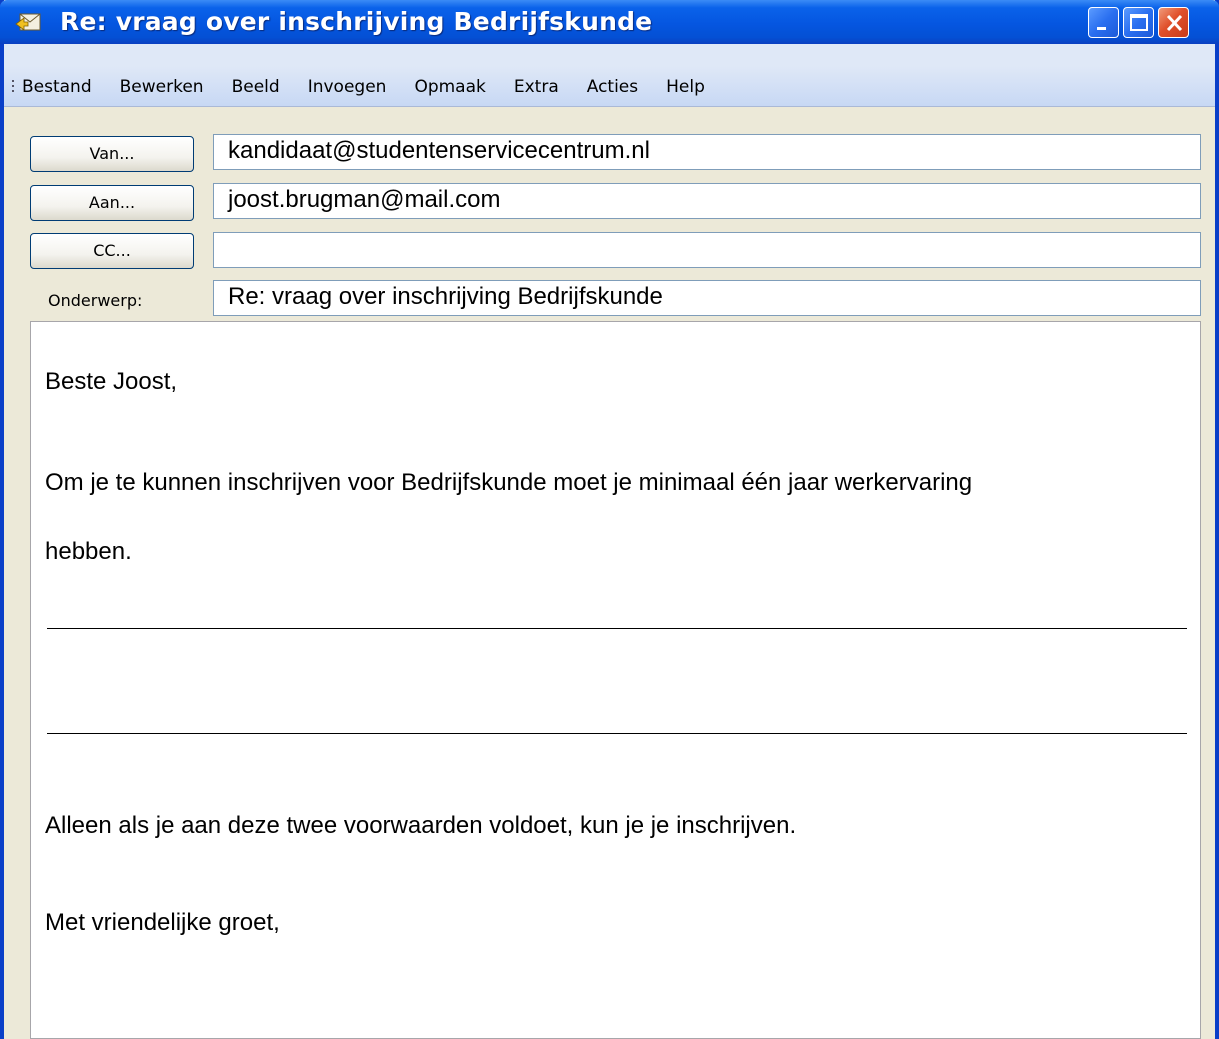  What do you see at coordinates (1101, 28) in the screenshot?
I see `minimize-icon` at bounding box center [1101, 28].